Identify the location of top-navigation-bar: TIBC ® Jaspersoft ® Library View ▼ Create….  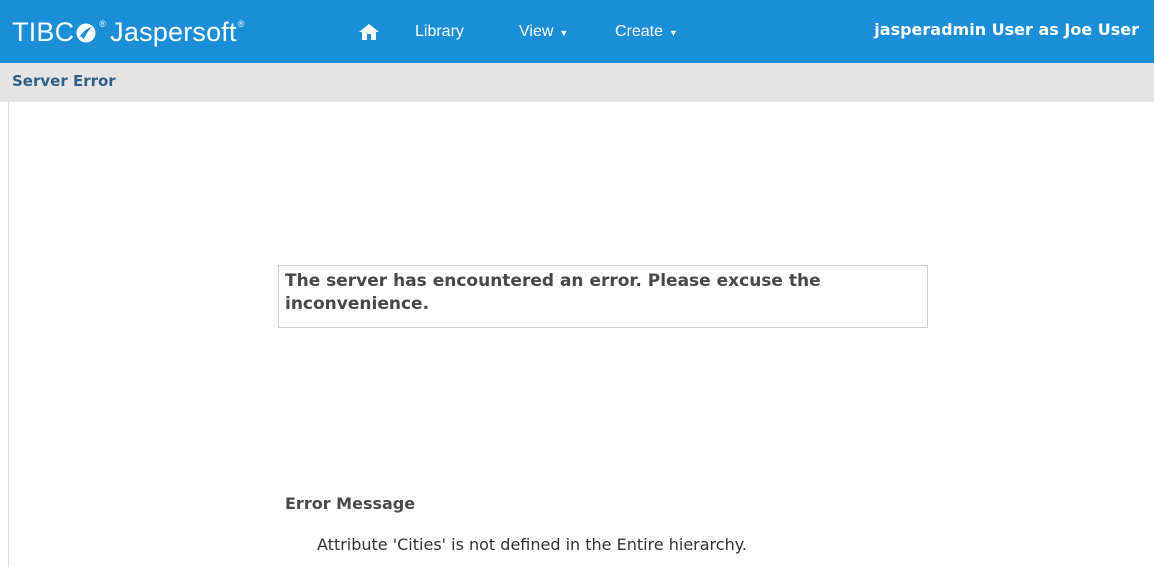
(577, 31).